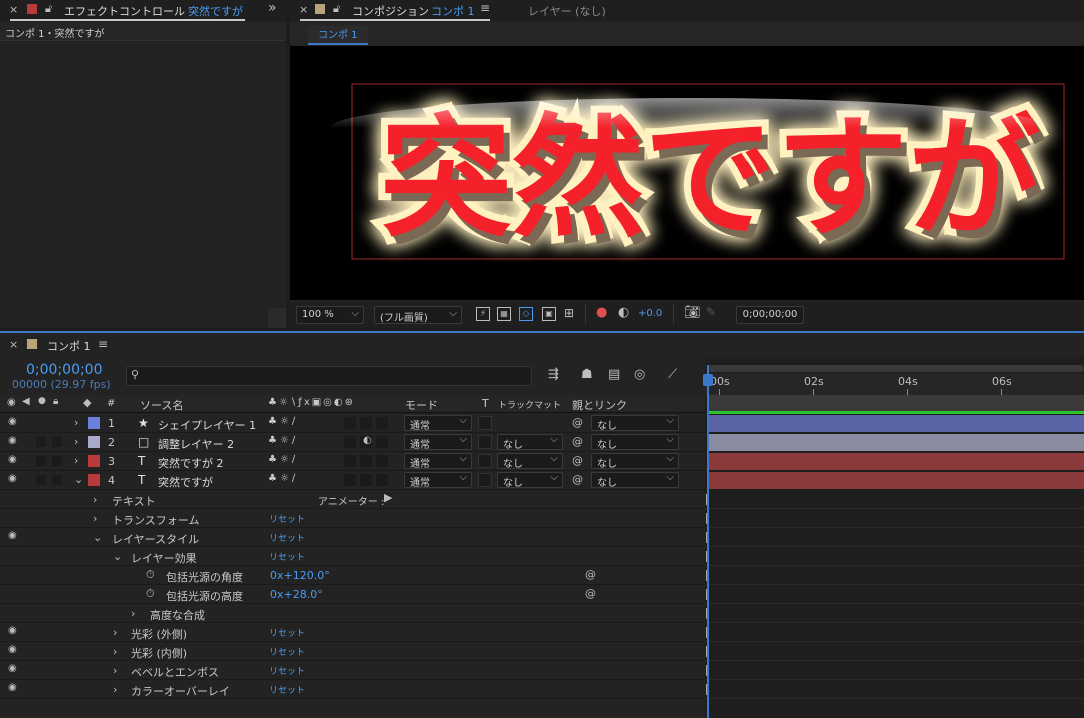 The height and width of the screenshot is (718, 1084). Describe the element at coordinates (329, 376) in the screenshot. I see `layer-search-input: ⚲` at that location.